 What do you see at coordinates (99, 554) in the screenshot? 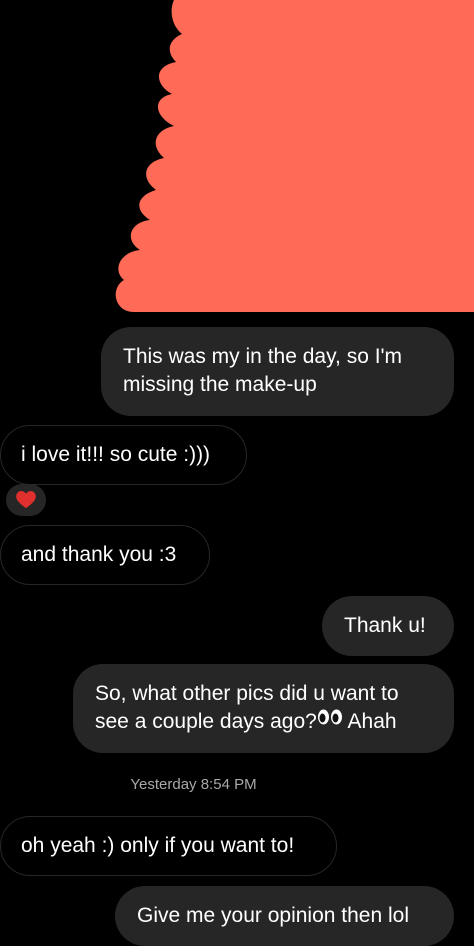
I see `message-text: and thank you :3` at bounding box center [99, 554].